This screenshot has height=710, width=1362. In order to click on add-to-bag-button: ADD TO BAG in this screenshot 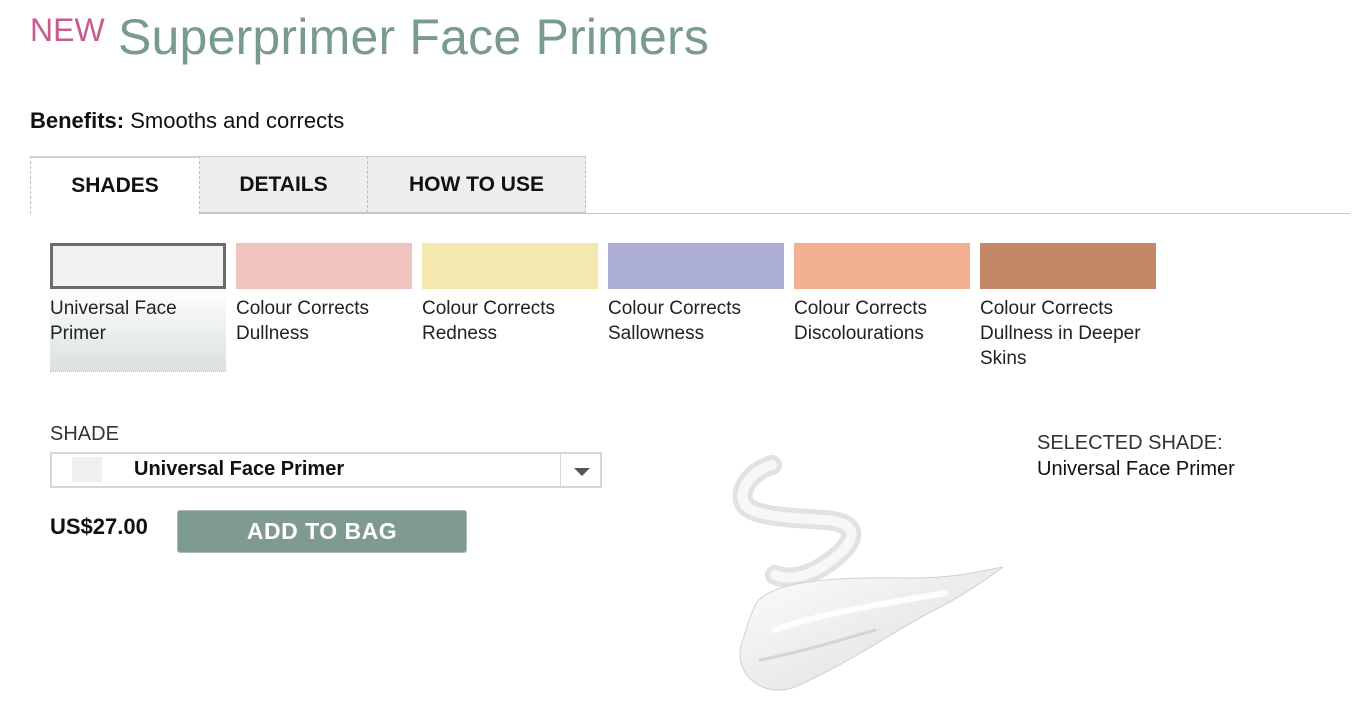, I will do `click(322, 531)`.